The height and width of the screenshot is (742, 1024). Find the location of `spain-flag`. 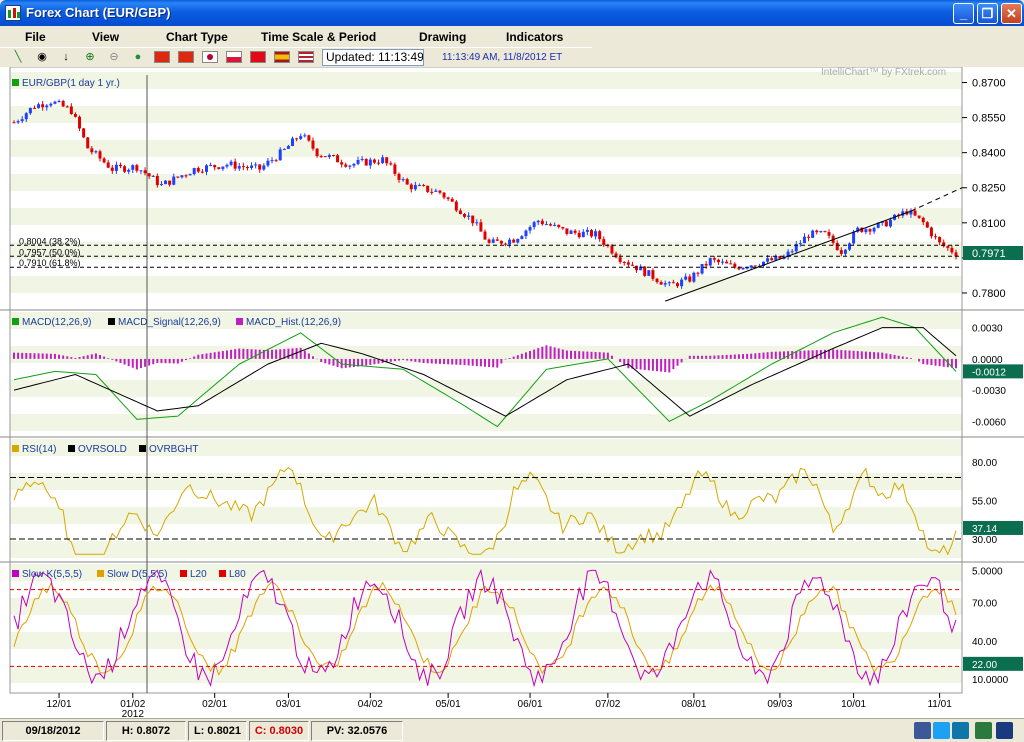

spain-flag is located at coordinates (282, 57).